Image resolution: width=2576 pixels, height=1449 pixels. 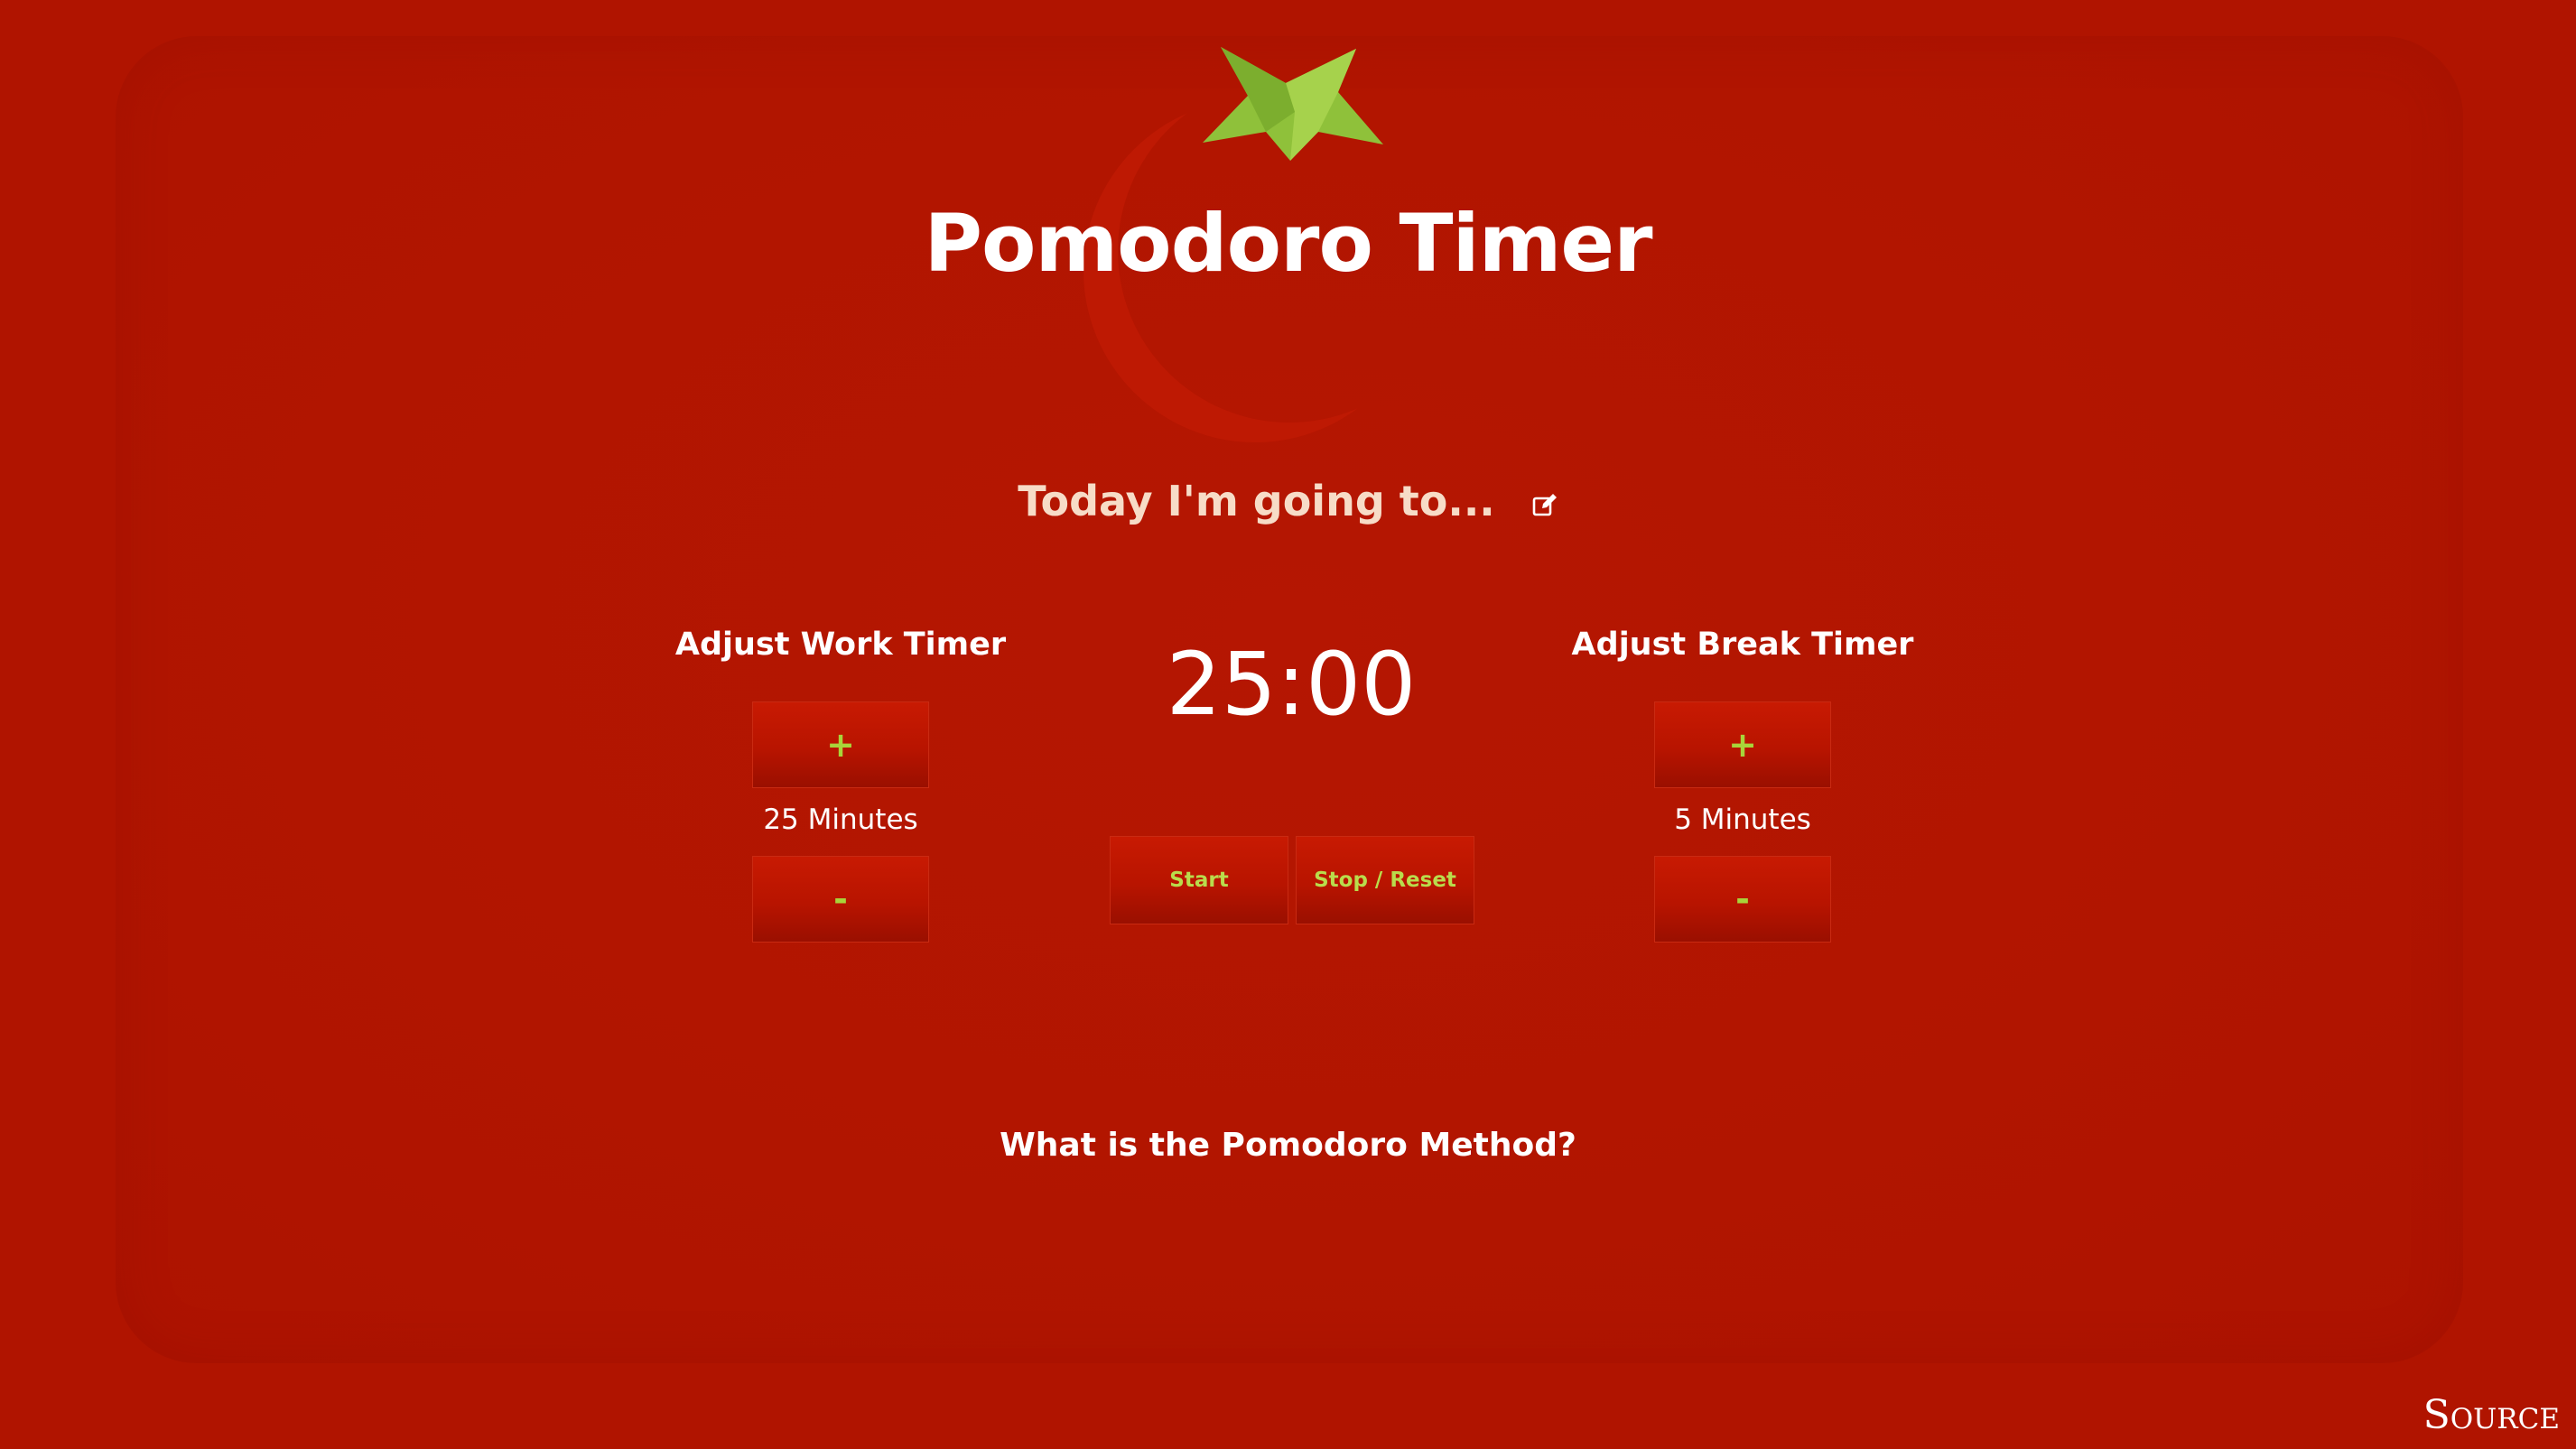 What do you see at coordinates (1742, 645) in the screenshot?
I see `break-timer-heading: Adjust Break Timer` at bounding box center [1742, 645].